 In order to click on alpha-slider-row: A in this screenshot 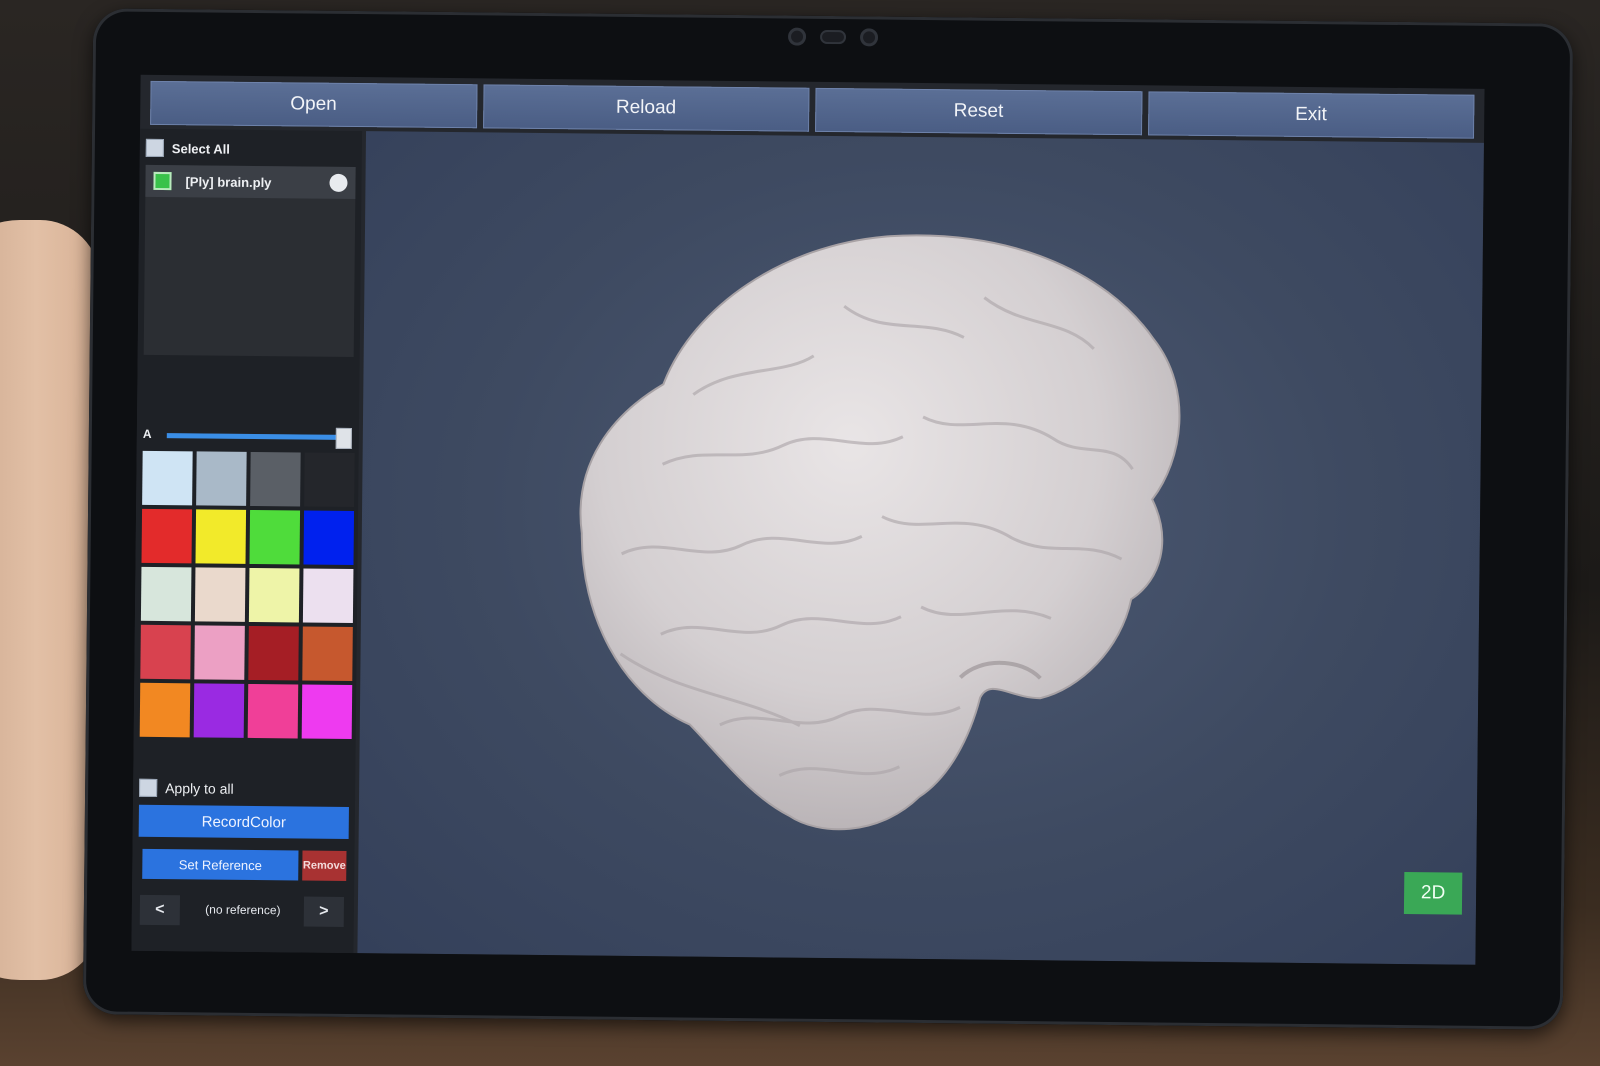, I will do `click(247, 437)`.